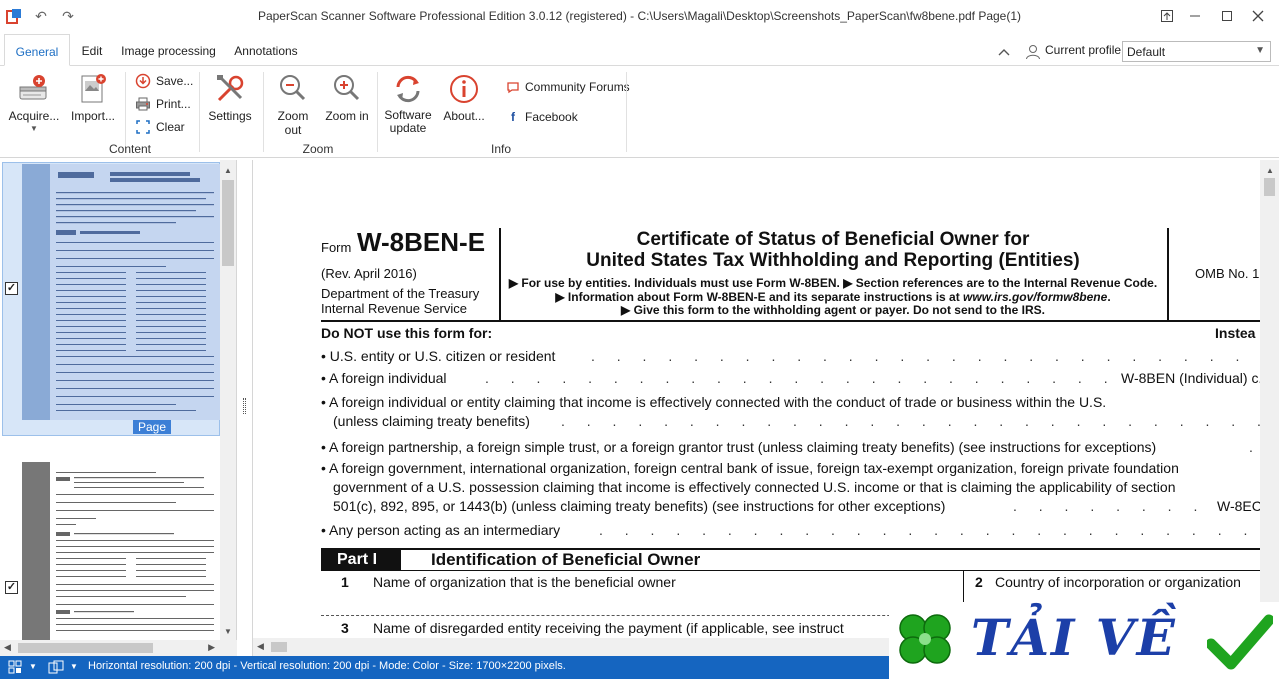  I want to click on header-rule, so click(791, 321).